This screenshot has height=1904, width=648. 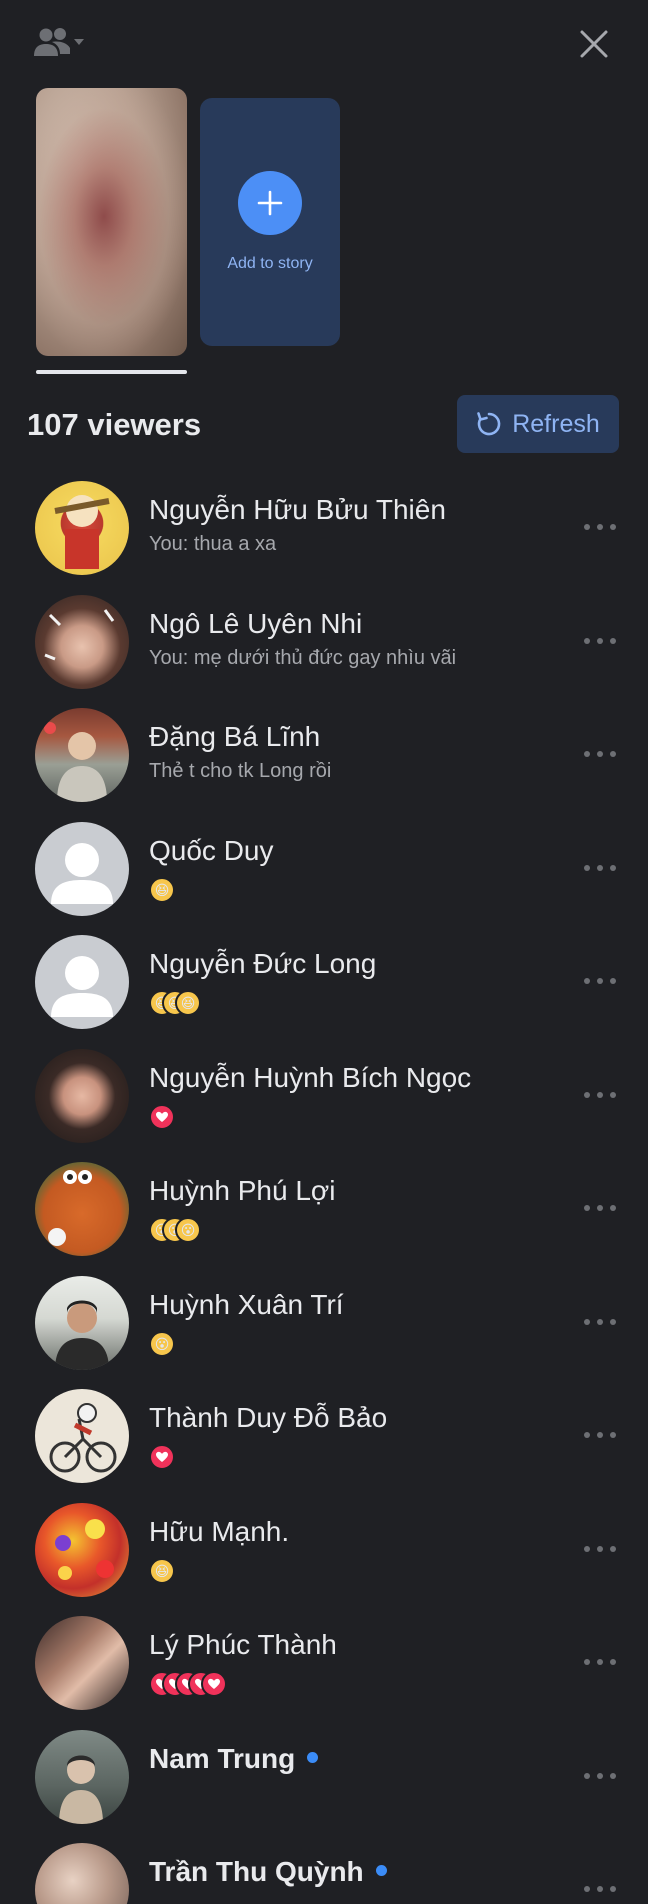 I want to click on add-to-story-card: Add to story, so click(x=270, y=222).